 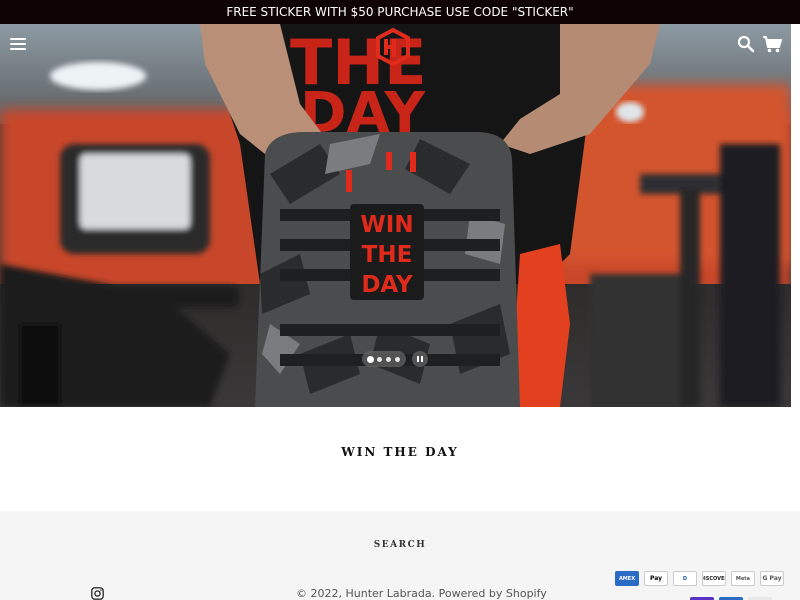 I want to click on footer-search-link: SEARCH, so click(x=400, y=545).